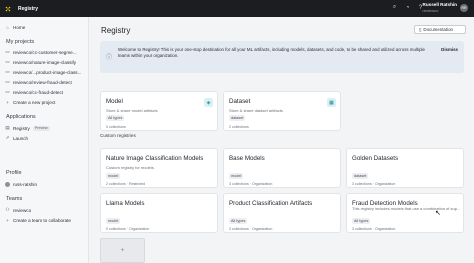 This screenshot has height=263, width=474. What do you see at coordinates (7, 127) in the screenshot?
I see `registry-icon: ▤` at bounding box center [7, 127].